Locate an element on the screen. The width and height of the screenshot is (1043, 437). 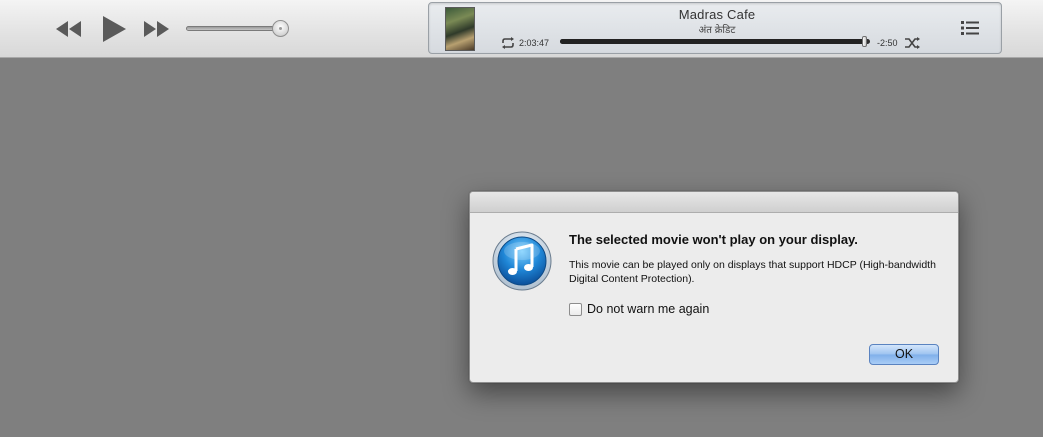
play-icon is located at coordinates (114, 29).